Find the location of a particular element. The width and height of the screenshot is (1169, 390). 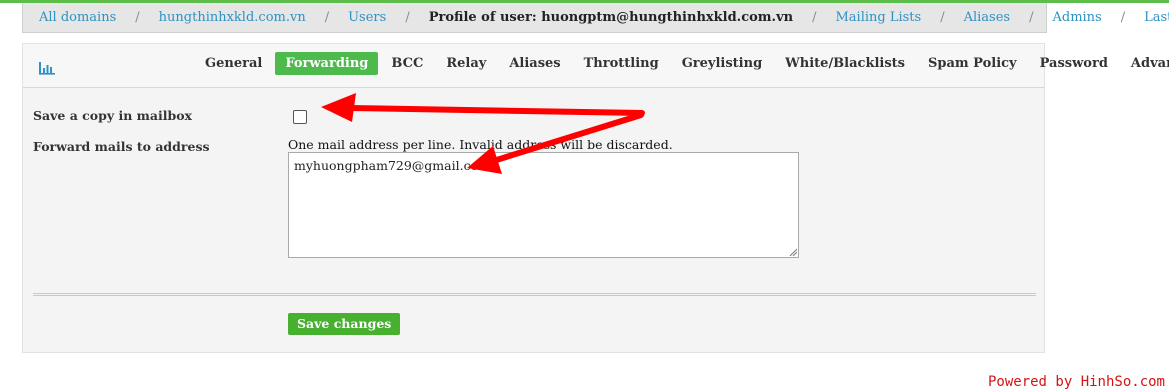

save-copy-label: Save a copy in mailbox is located at coordinates (112, 115).